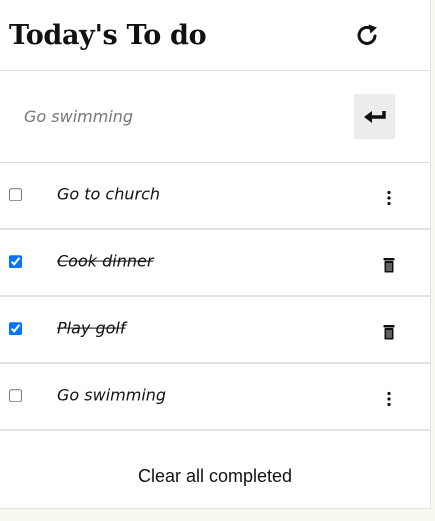 Image resolution: width=435 pixels, height=521 pixels. Describe the element at coordinates (164, 116) in the screenshot. I see `new-todo-input` at that location.